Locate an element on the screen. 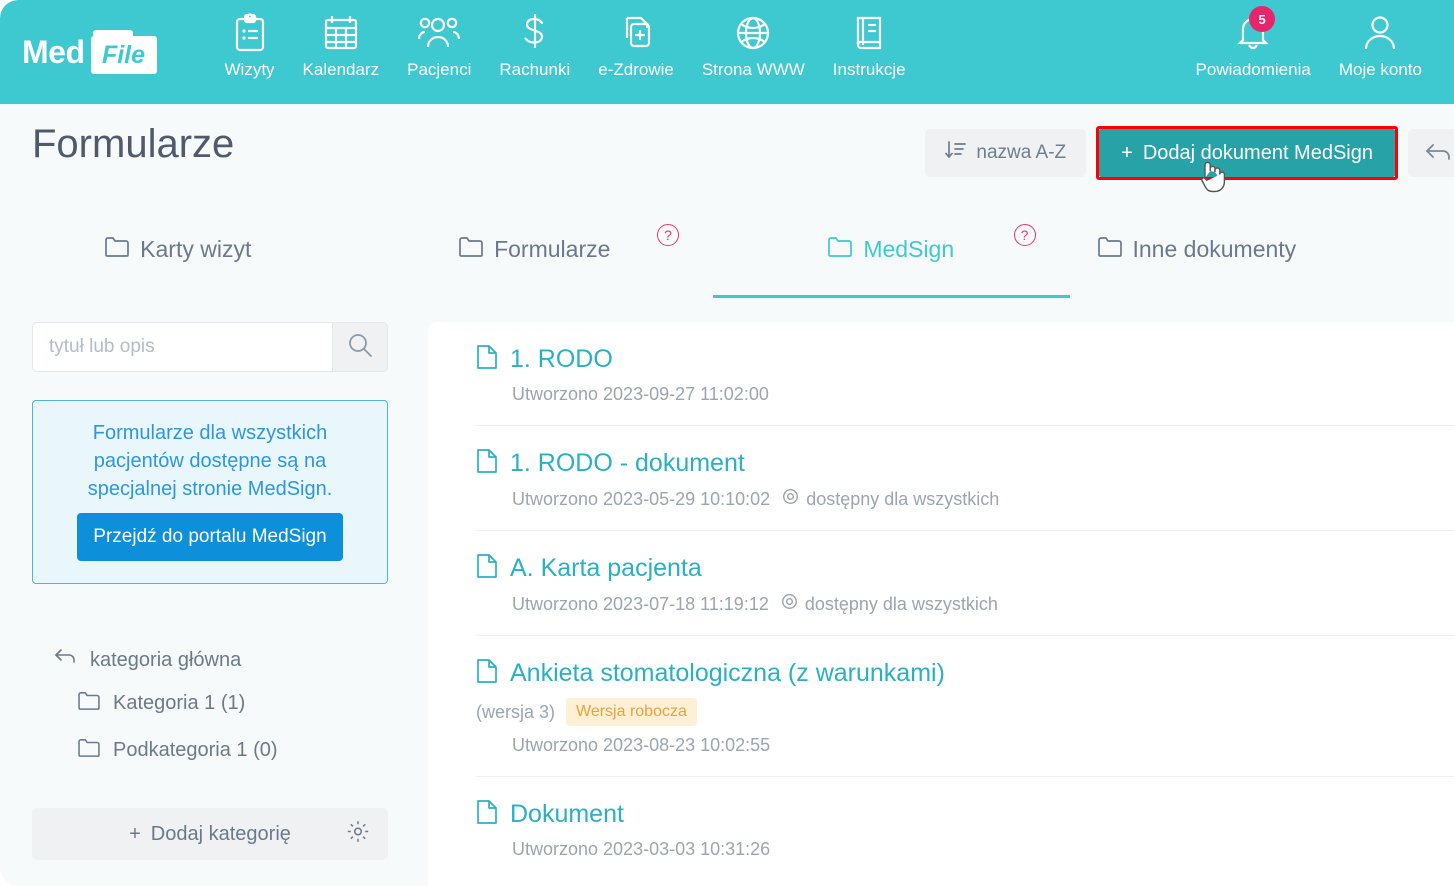  nav-label-instrukcje: Instrukcje is located at coordinates (869, 69).